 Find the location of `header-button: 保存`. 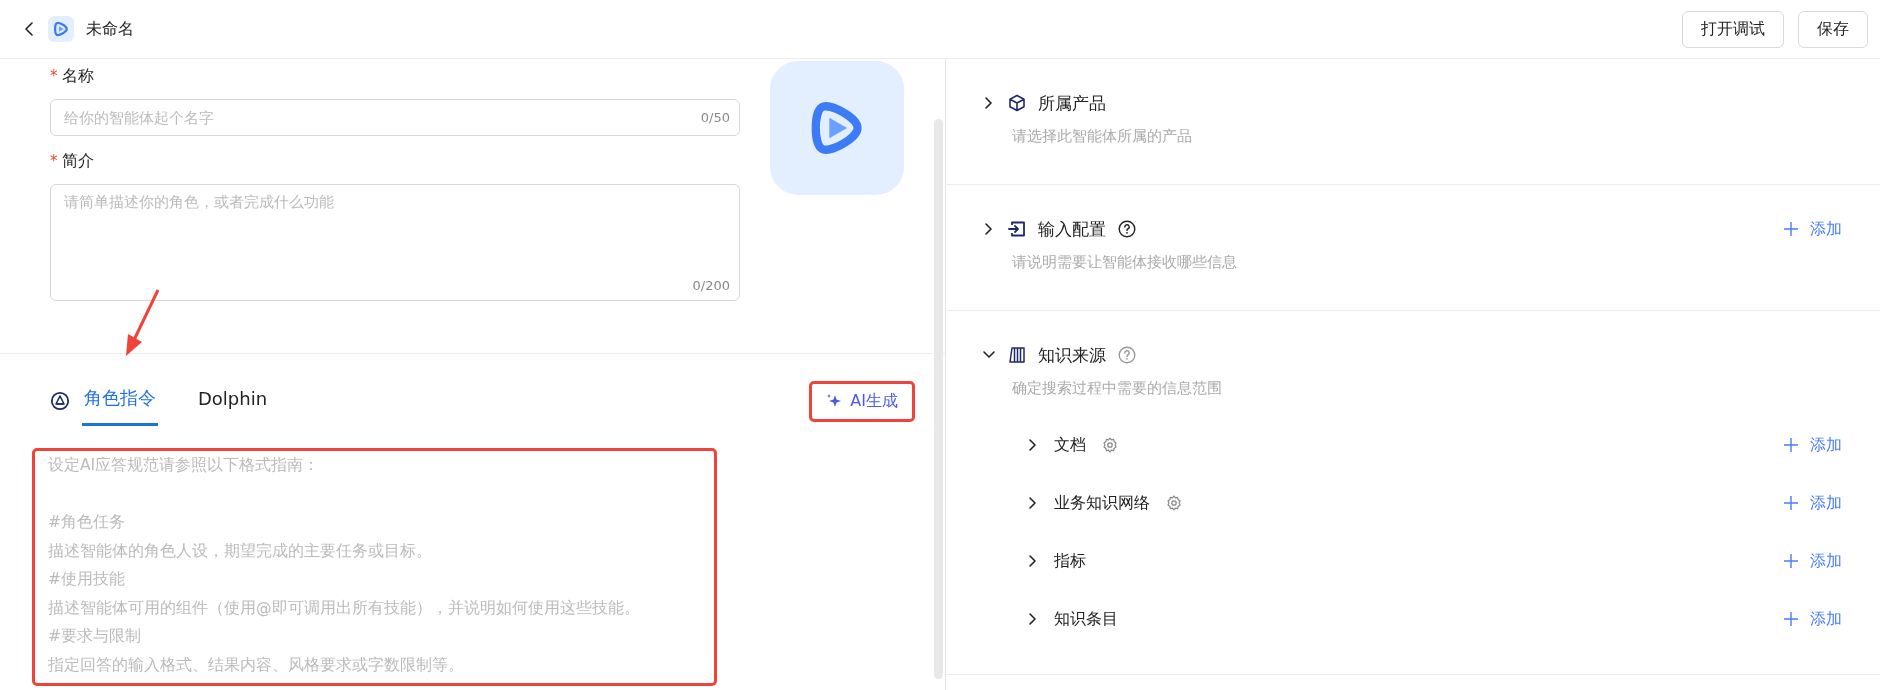

header-button: 保存 is located at coordinates (1833, 29).